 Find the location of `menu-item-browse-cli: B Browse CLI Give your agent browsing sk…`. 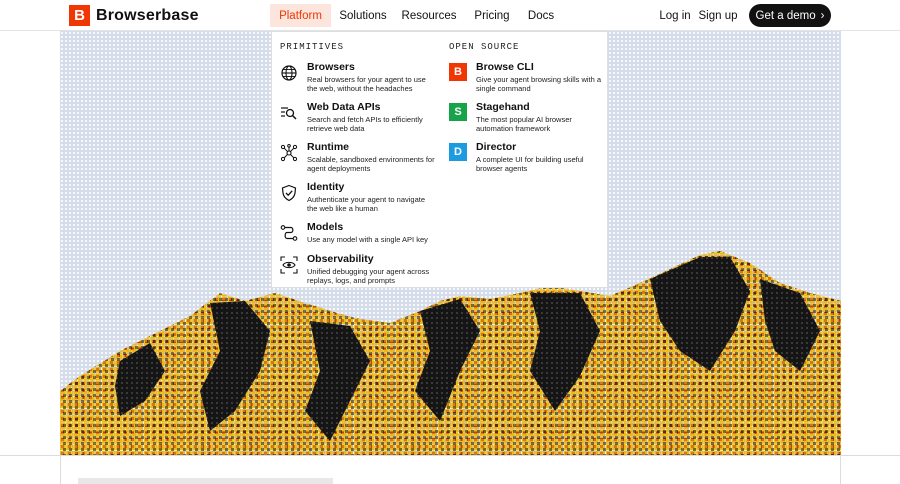

menu-item-browse-cli: B Browse CLI Give your agent browsing sk… is located at coordinates (529, 77).